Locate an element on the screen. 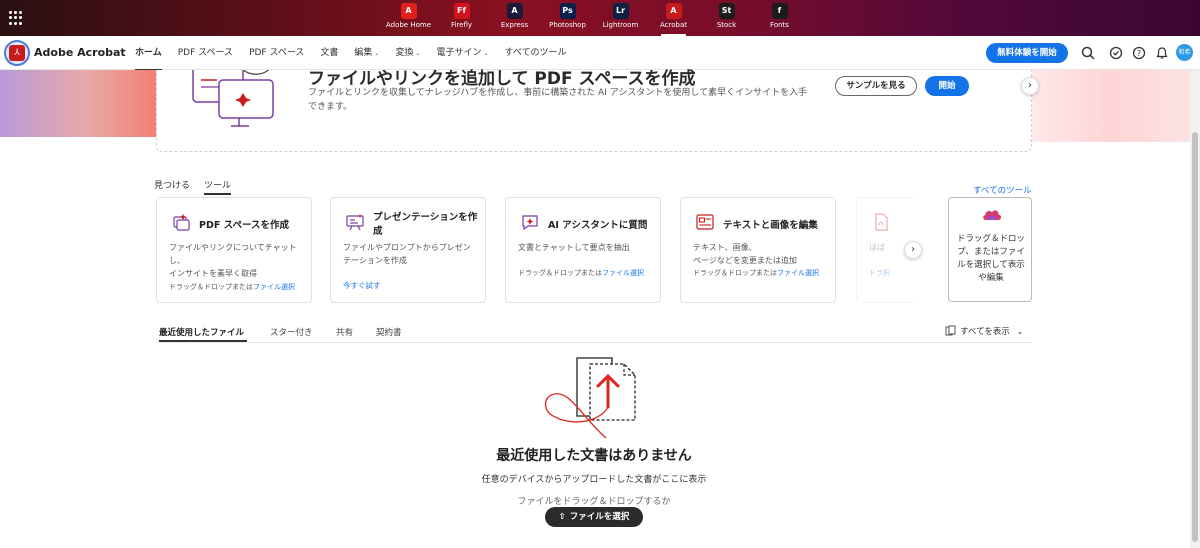 This screenshot has width=1200, height=548. app-link-photoshop: Ps Photoshop is located at coordinates (567, 19).